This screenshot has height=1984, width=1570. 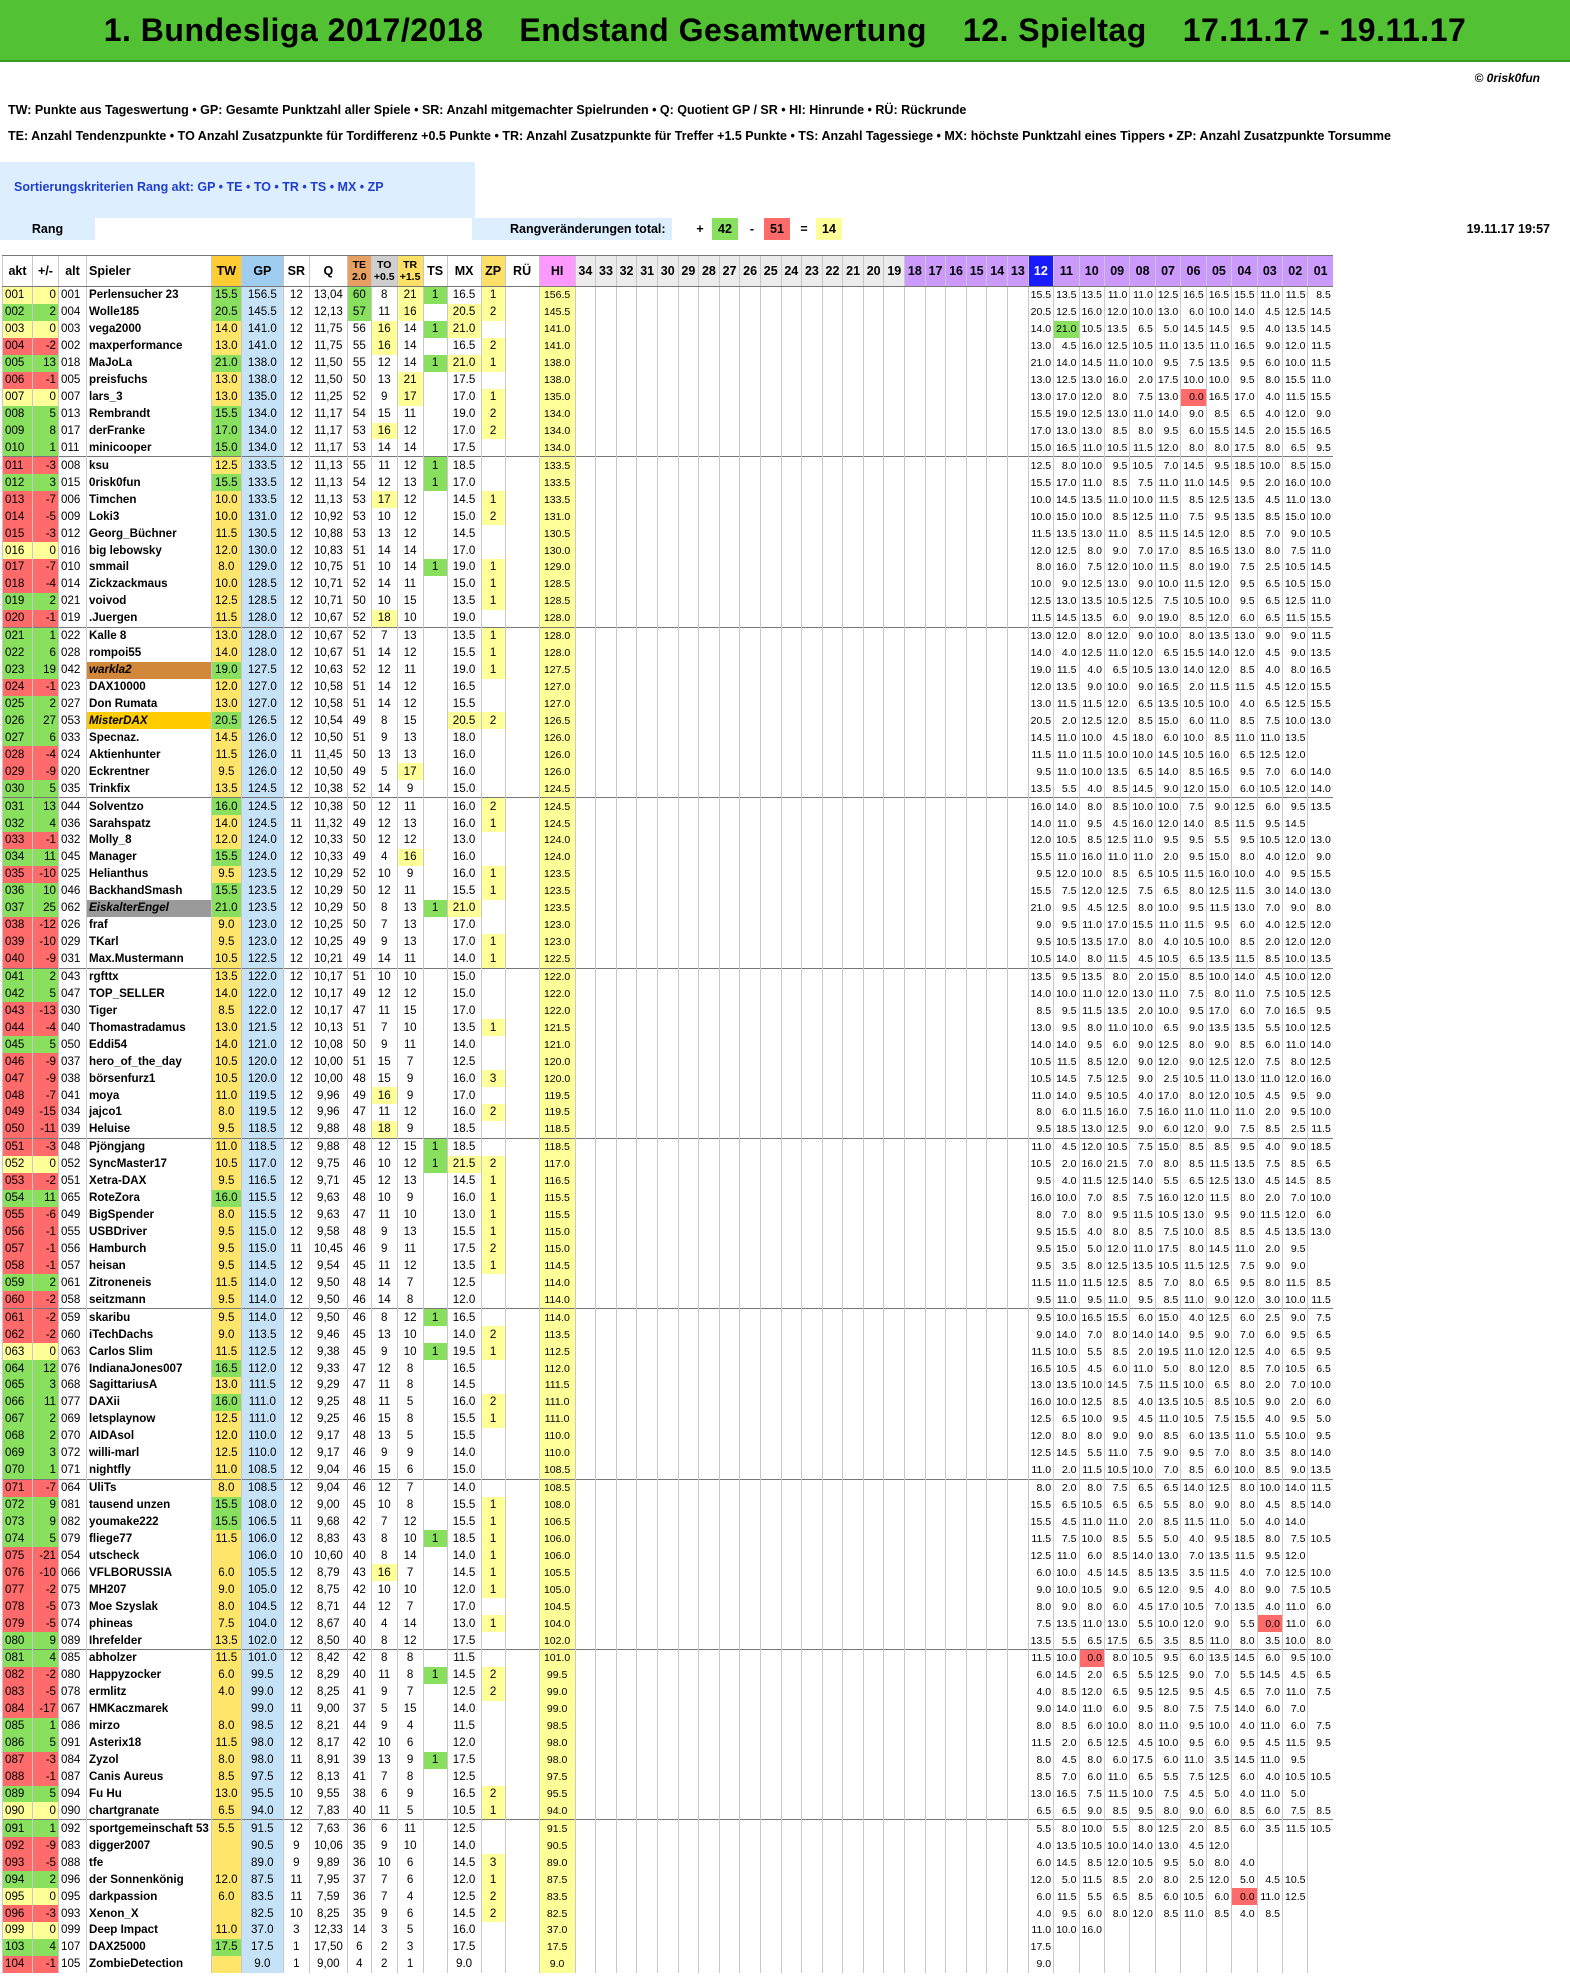 I want to click on tr-value: 8, so click(x=410, y=1777).